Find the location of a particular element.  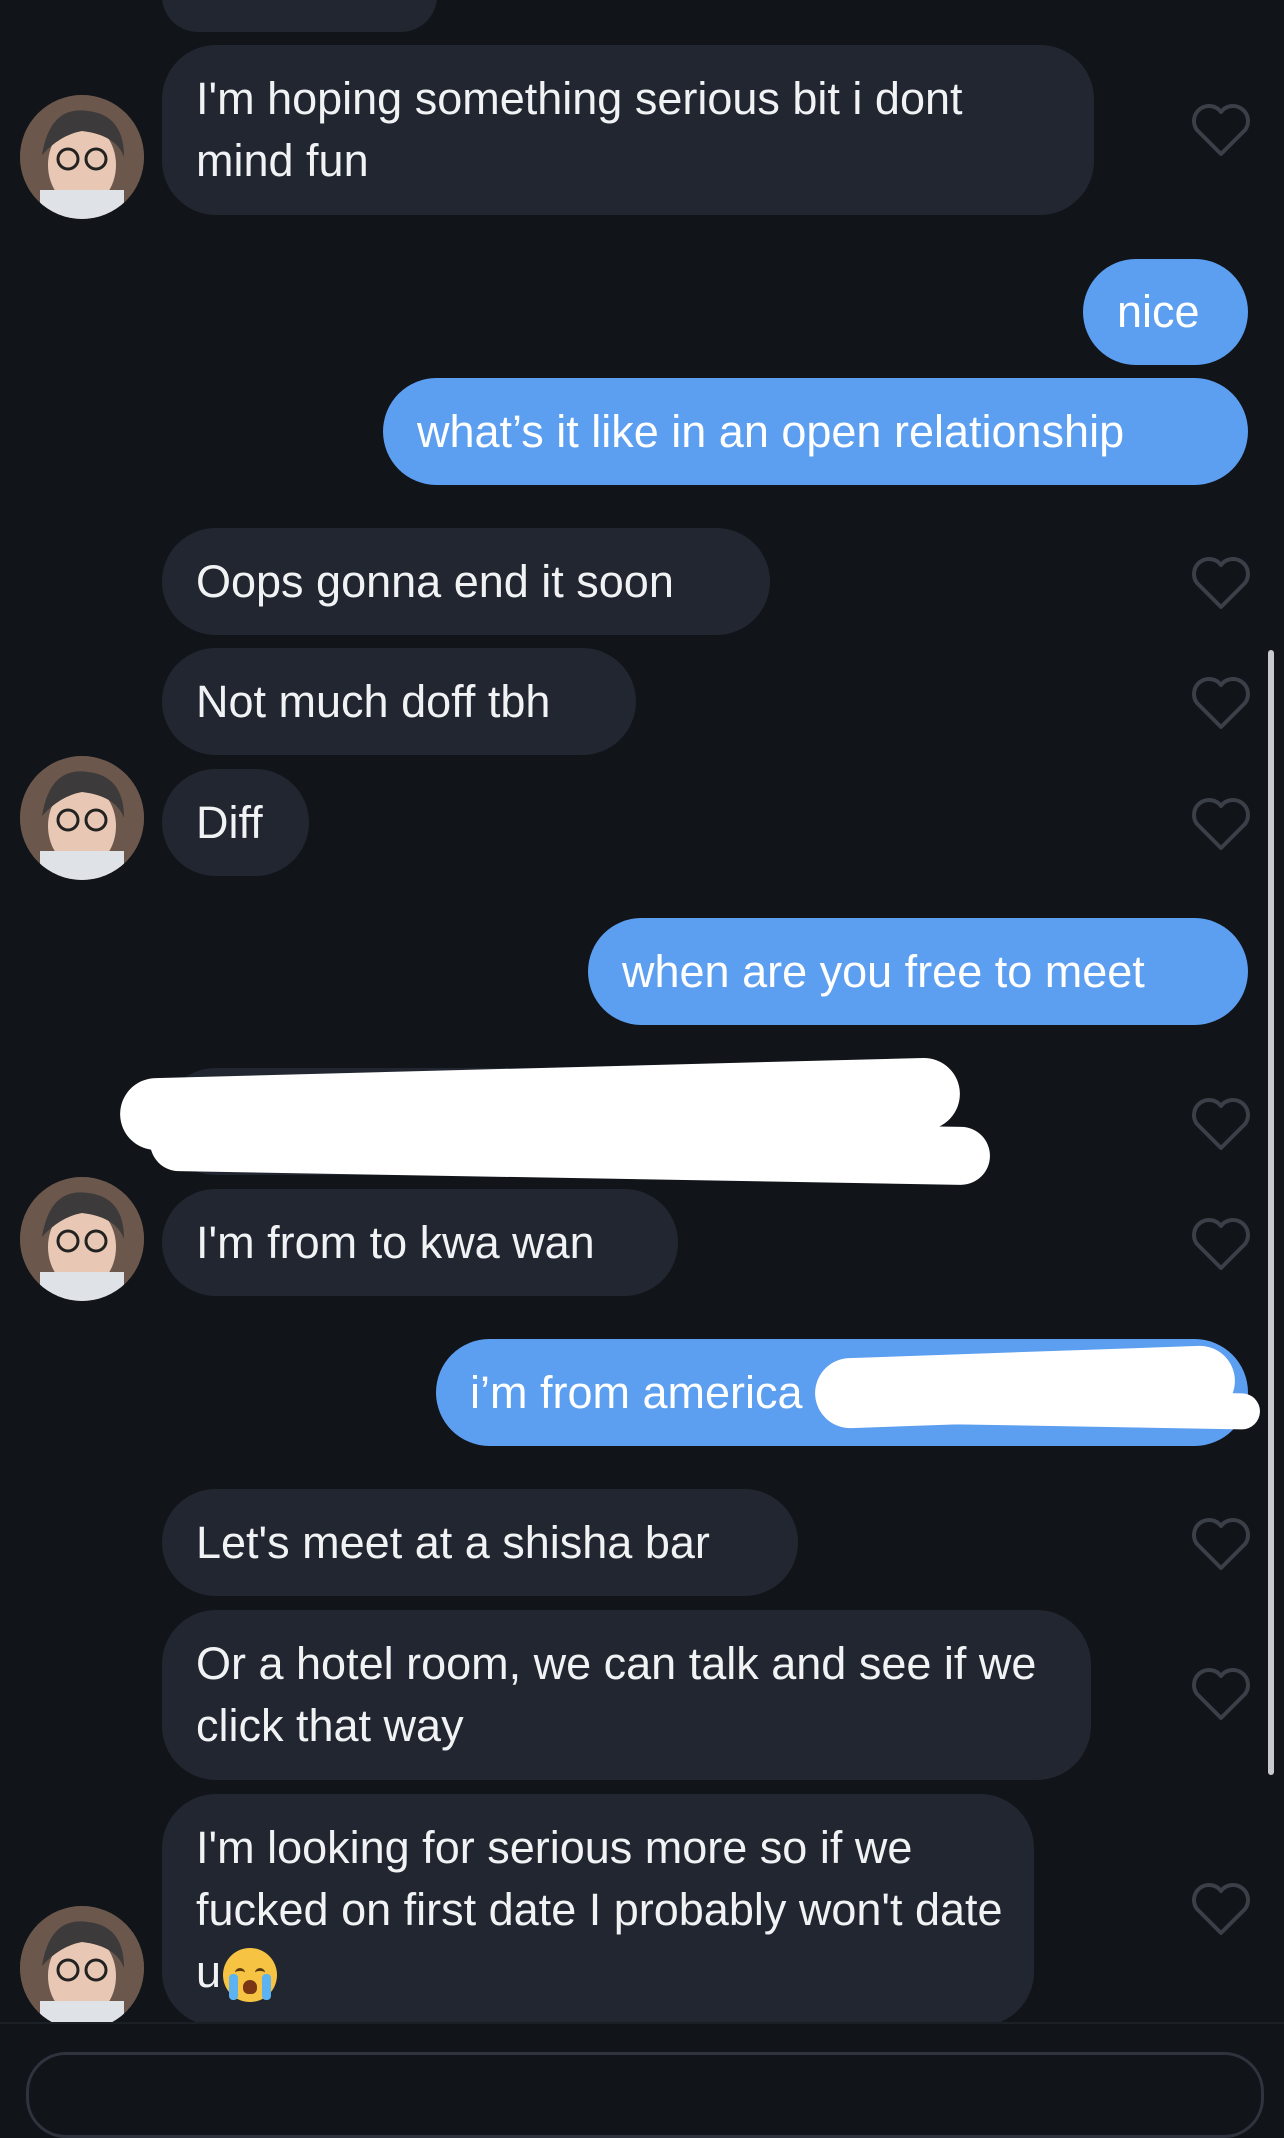

loudly-crying-face-icon is located at coordinates (250, 1975).